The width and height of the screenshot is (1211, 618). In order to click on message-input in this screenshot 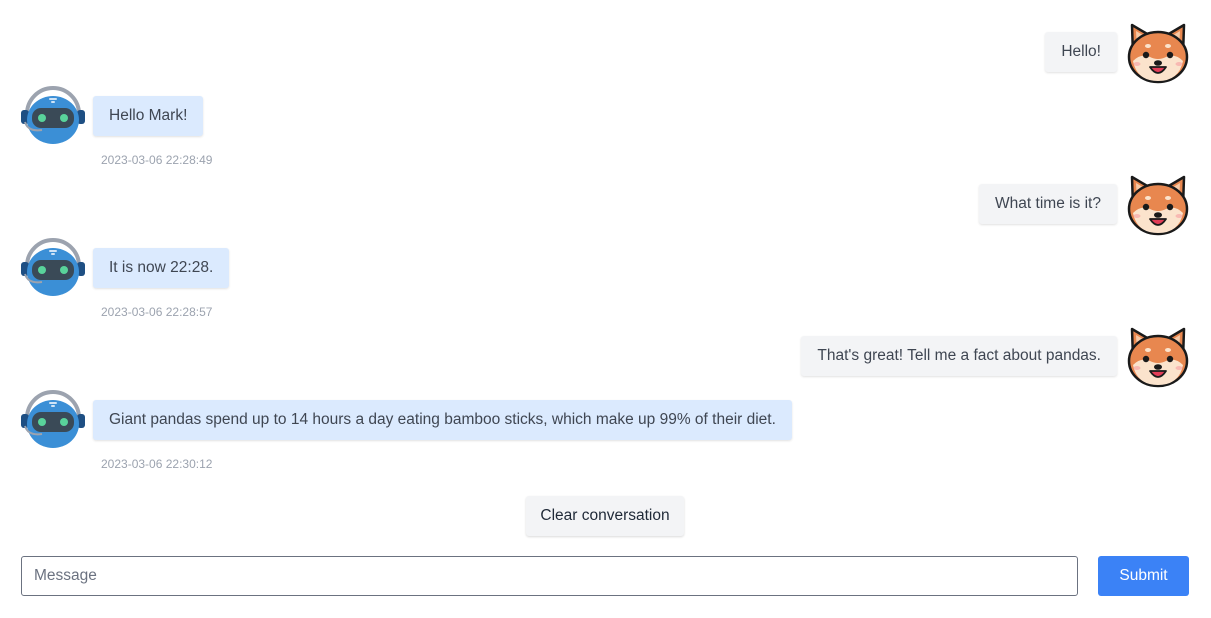, I will do `click(549, 576)`.